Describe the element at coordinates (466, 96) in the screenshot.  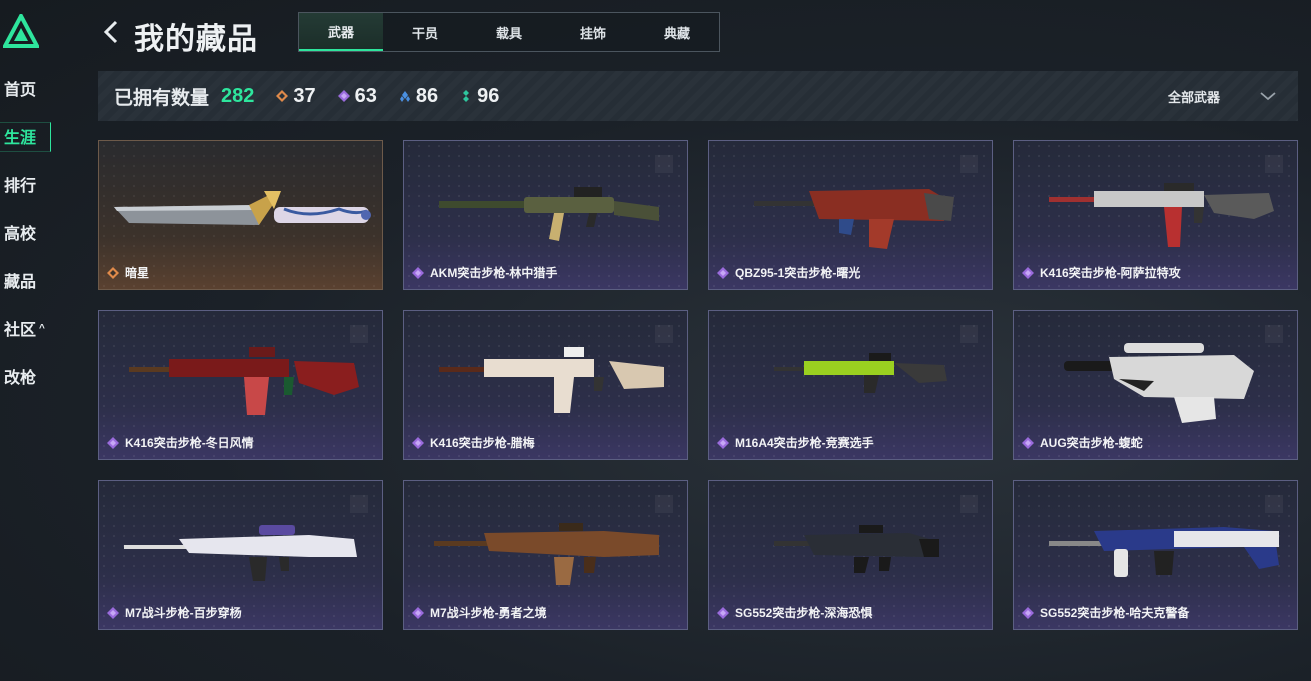
I see `green-diamond-icon` at that location.